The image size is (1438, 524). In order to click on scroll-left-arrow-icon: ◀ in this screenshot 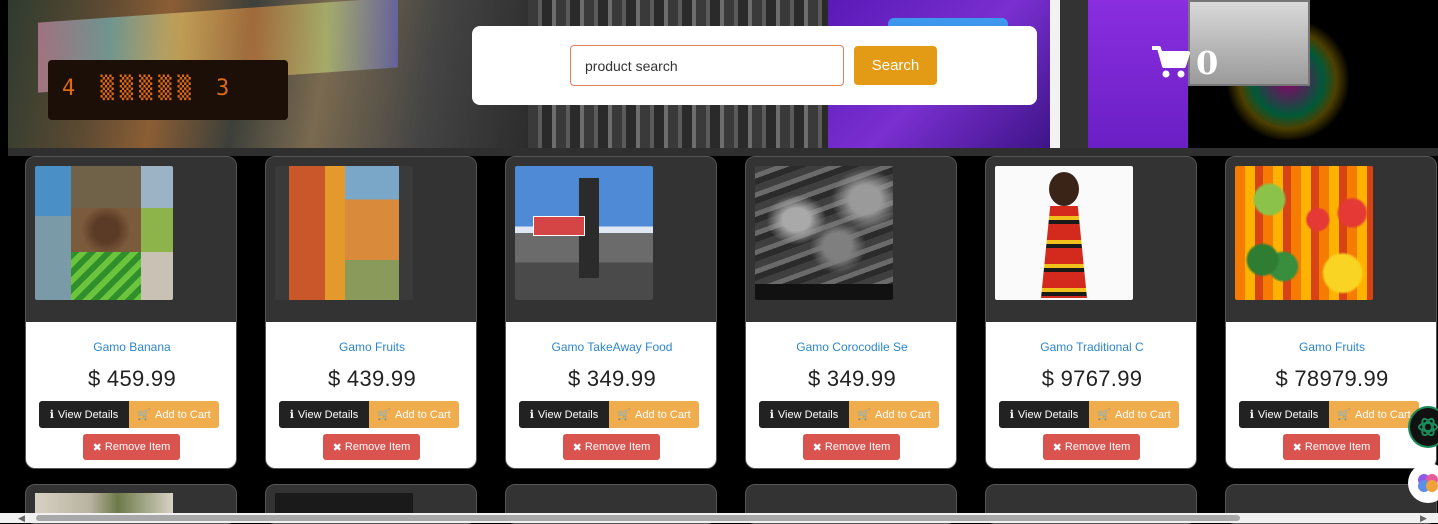, I will do `click(21, 518)`.